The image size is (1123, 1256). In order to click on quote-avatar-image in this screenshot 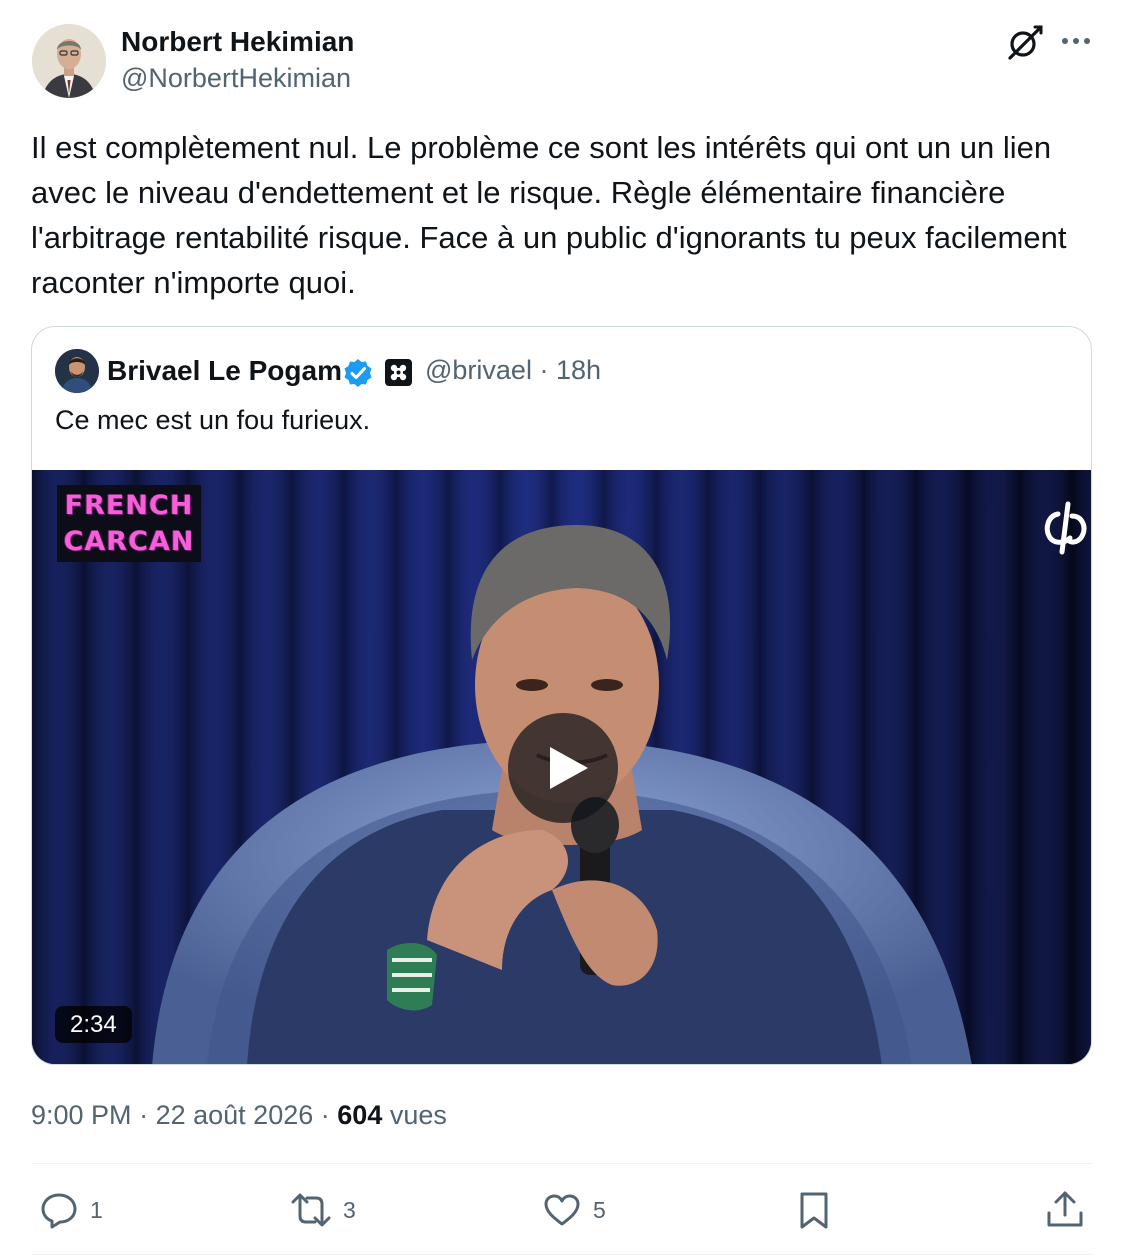, I will do `click(77, 371)`.